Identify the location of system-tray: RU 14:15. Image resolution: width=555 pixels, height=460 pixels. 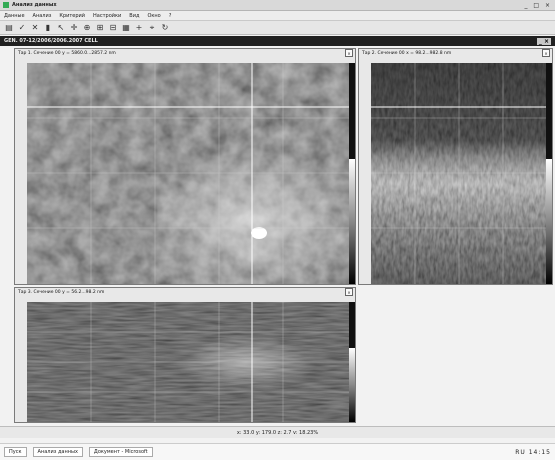
(533, 452).